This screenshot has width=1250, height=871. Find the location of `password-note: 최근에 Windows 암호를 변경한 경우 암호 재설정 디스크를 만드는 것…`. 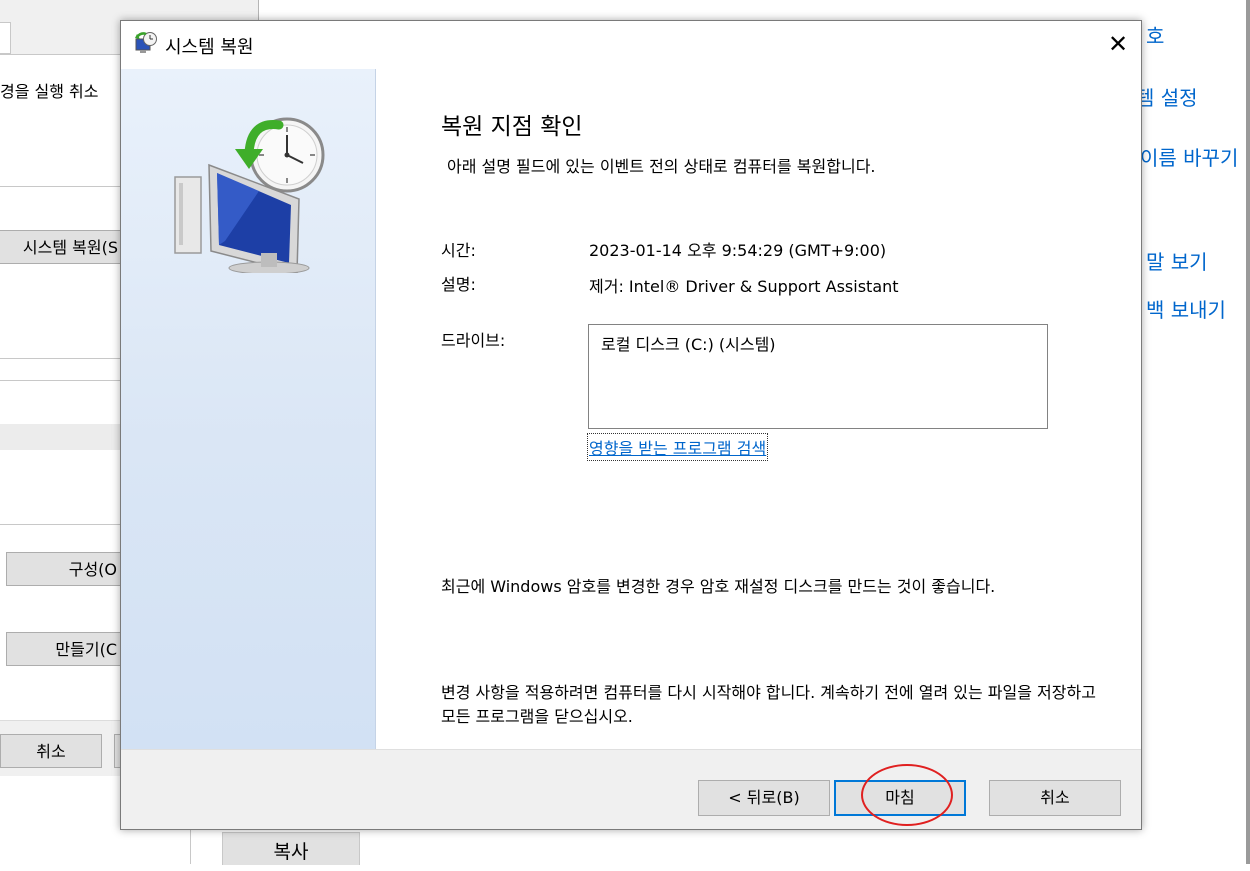

password-note: 최근에 Windows 암호를 변경한 경우 암호 재설정 디스크를 만드는 것… is located at coordinates (718, 586).